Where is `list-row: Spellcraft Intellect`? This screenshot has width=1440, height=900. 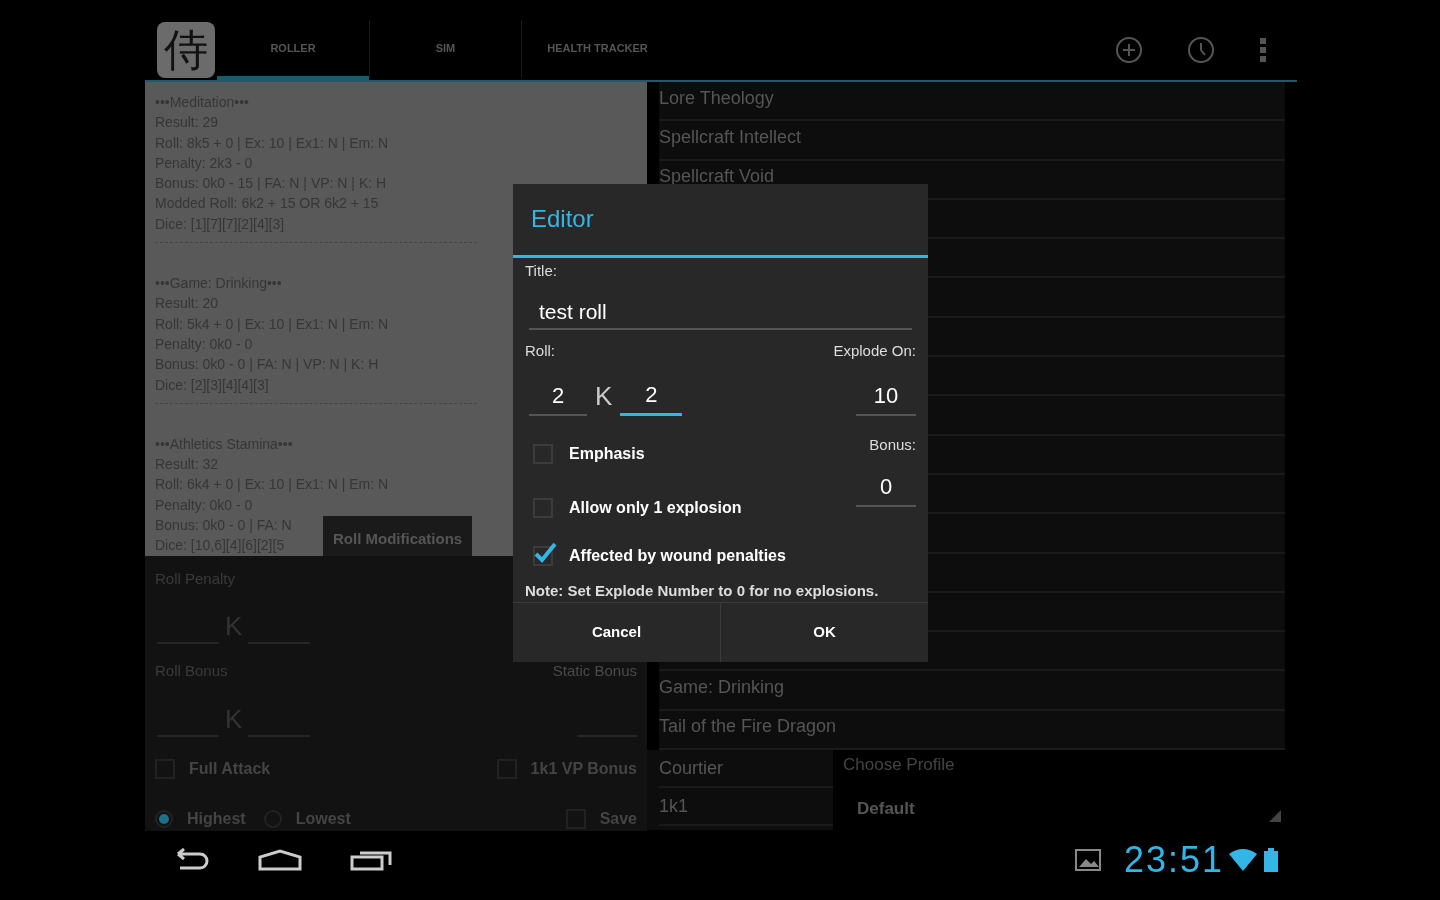
list-row: Spellcraft Intellect is located at coordinates (972, 141).